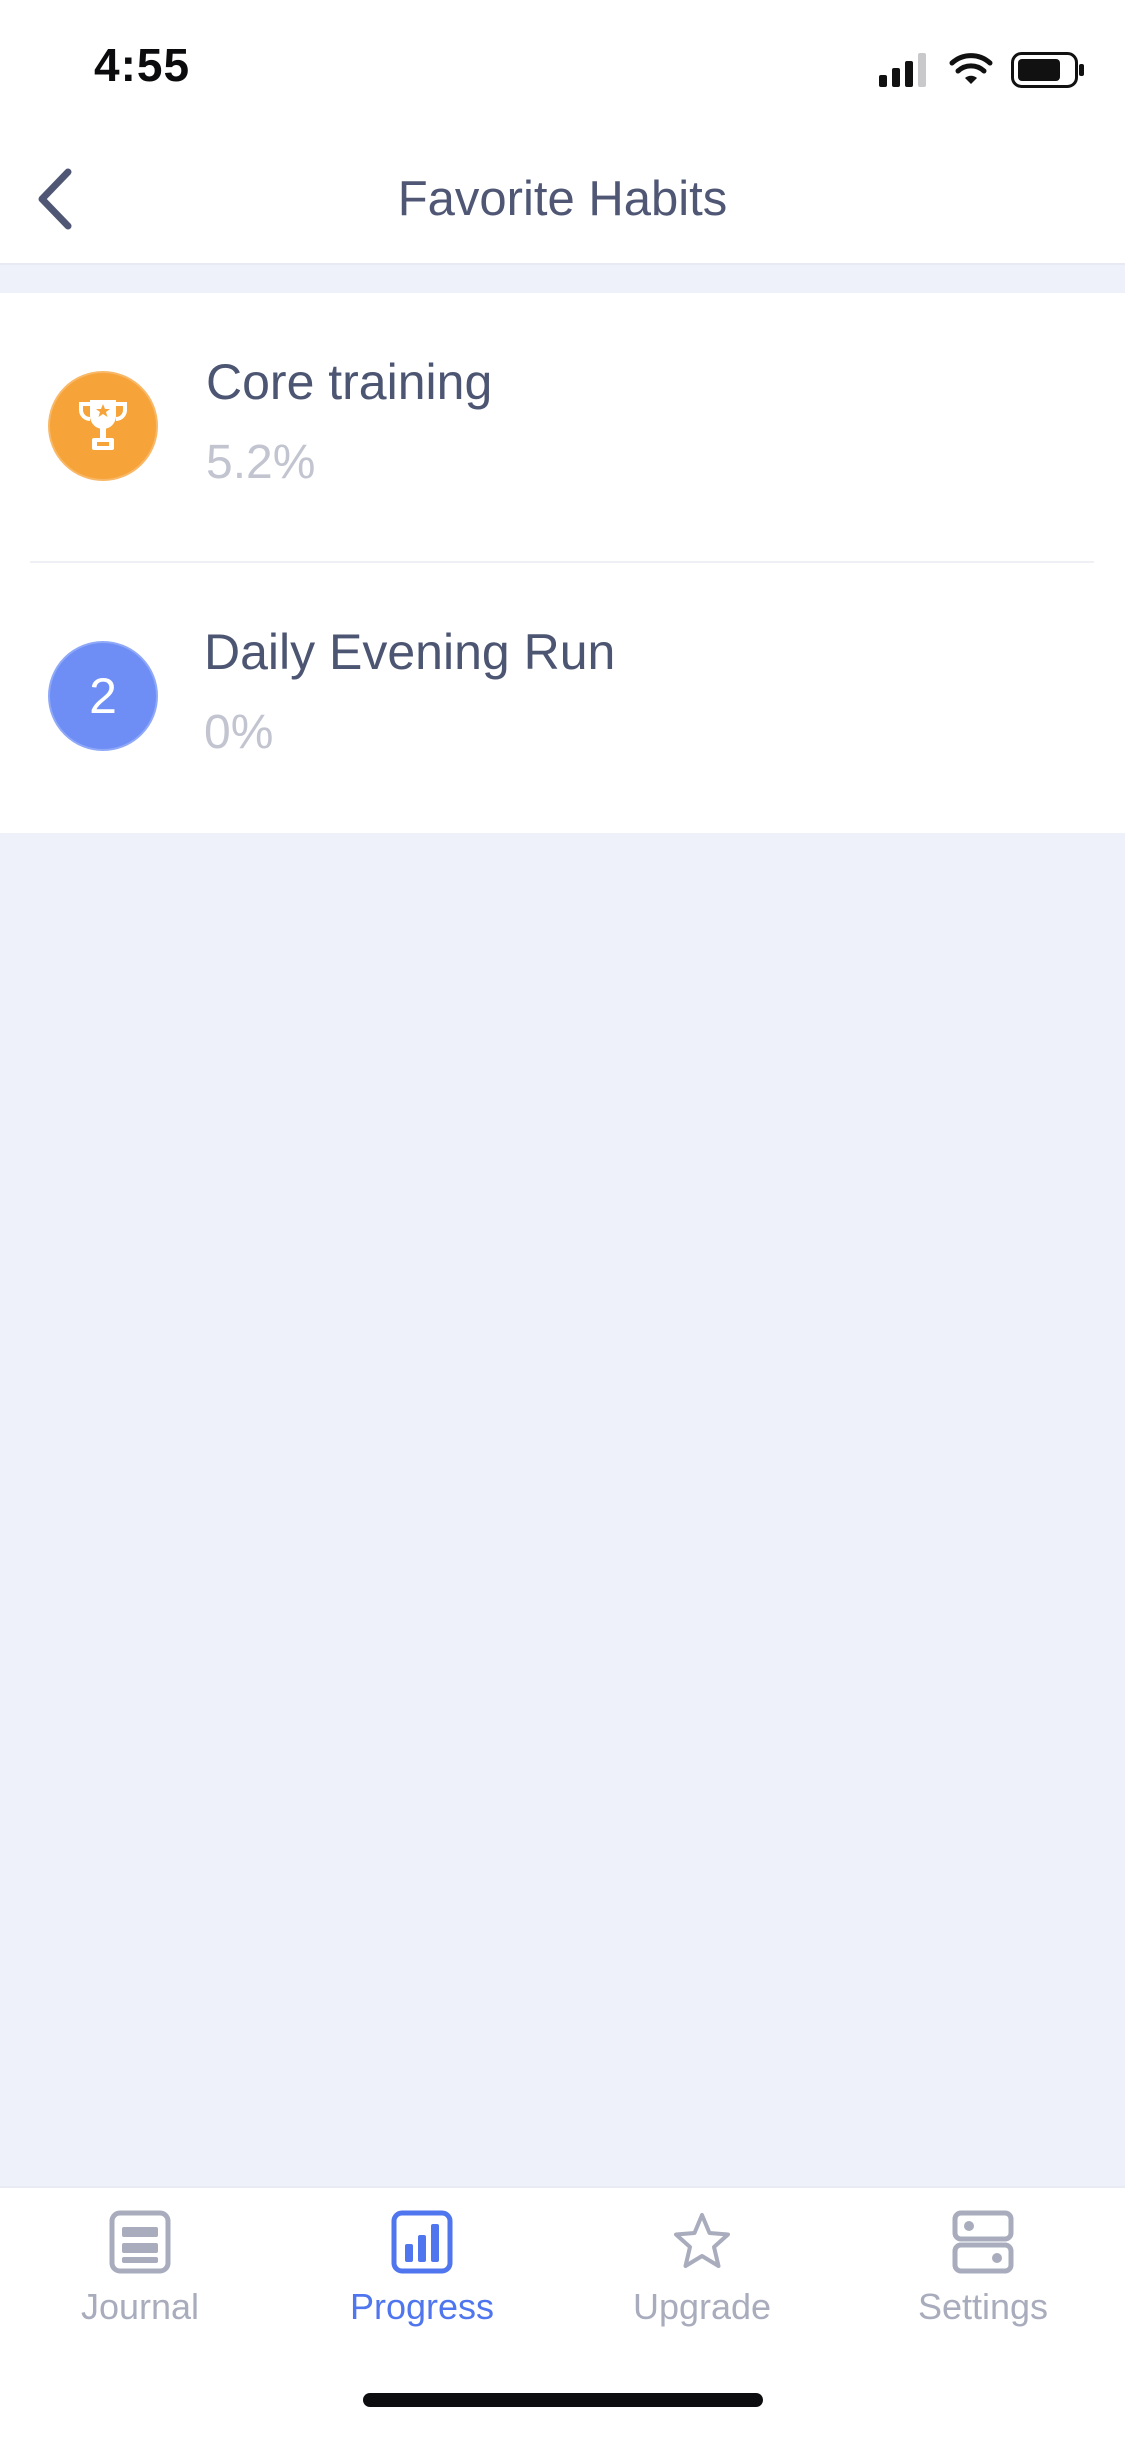 This screenshot has height=2438, width=1125. I want to click on signal-icon, so click(902, 70).